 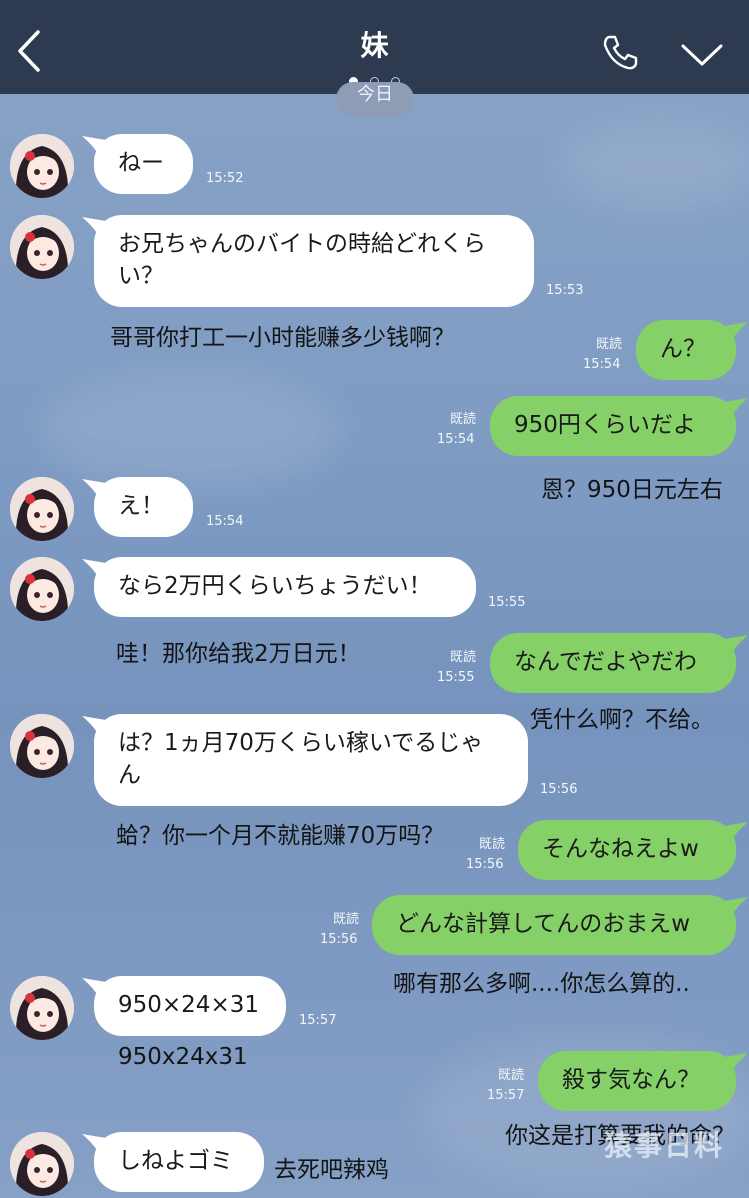 What do you see at coordinates (129, 775) in the screenshot?
I see `message-text-line: ん` at bounding box center [129, 775].